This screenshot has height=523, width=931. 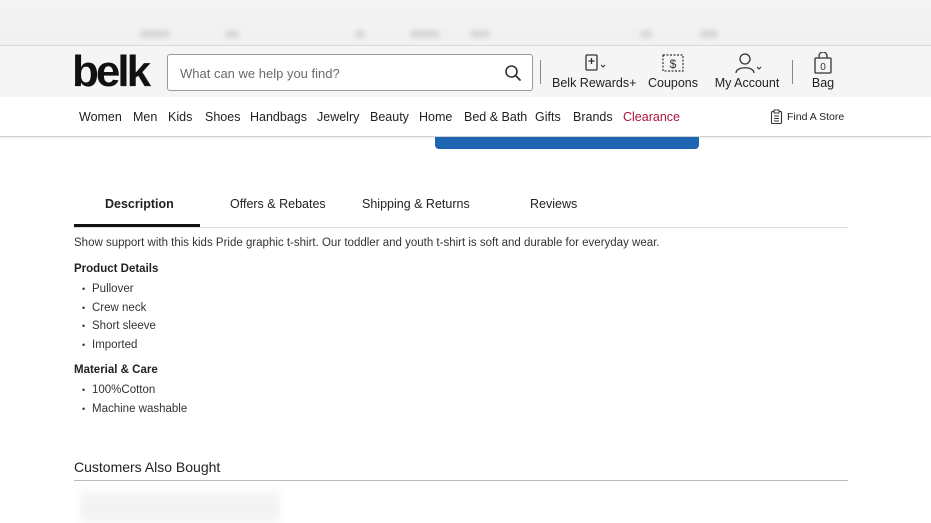 I want to click on nav-item-bed-bath: Bed & Bath, so click(x=495, y=117).